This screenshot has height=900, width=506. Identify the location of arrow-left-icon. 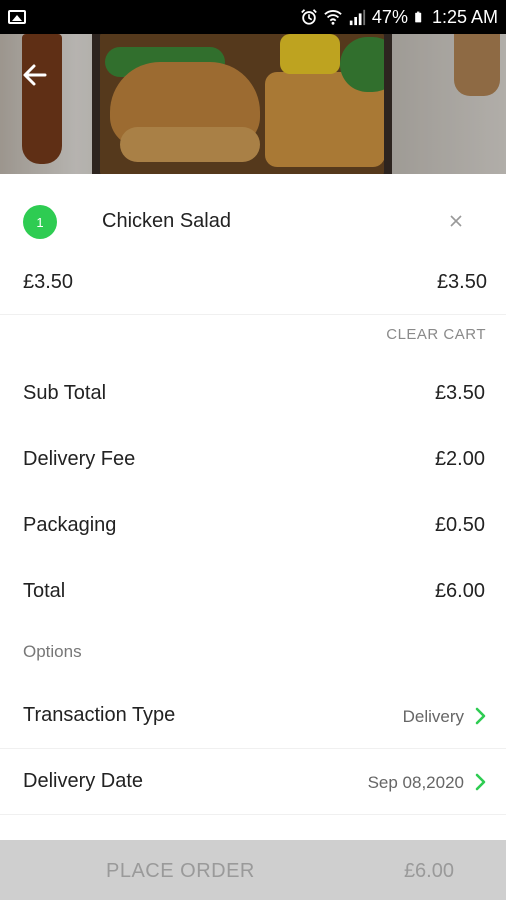
(35, 75).